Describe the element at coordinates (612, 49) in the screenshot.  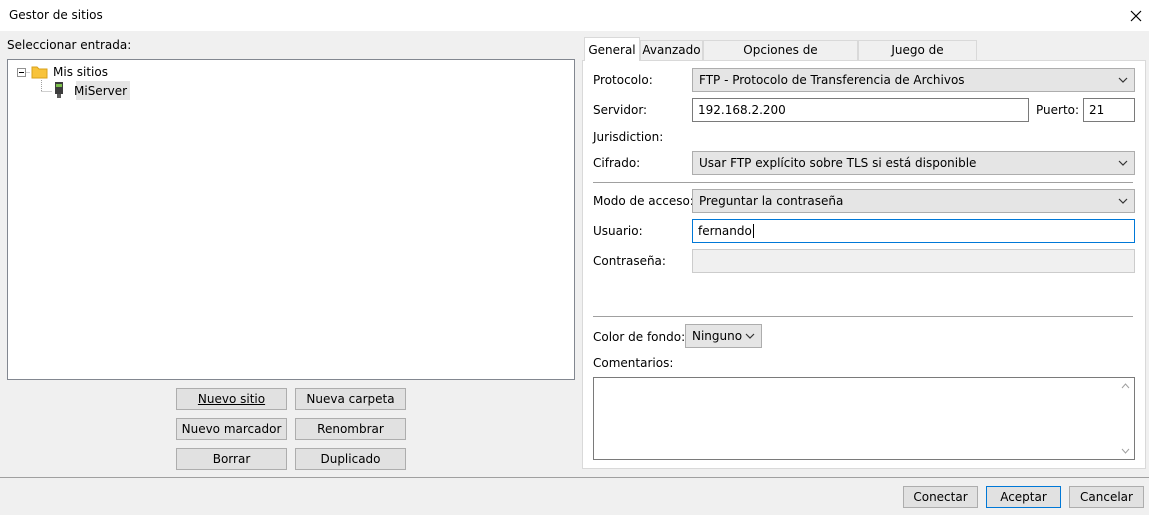
I see `tab-general: General` at that location.